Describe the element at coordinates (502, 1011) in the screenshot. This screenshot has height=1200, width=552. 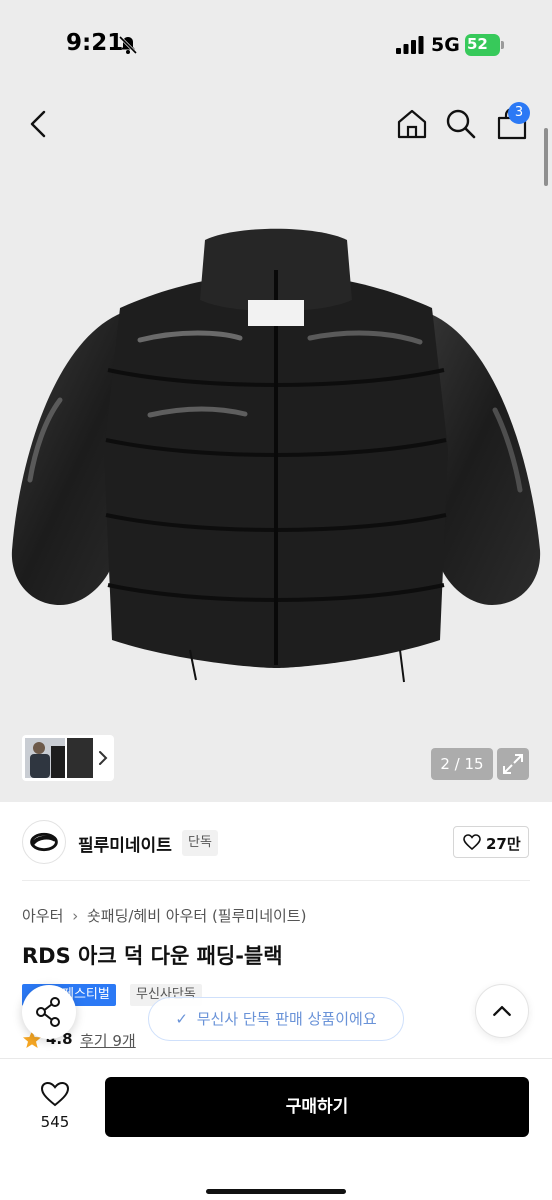
I see `scroll-top-icon` at that location.